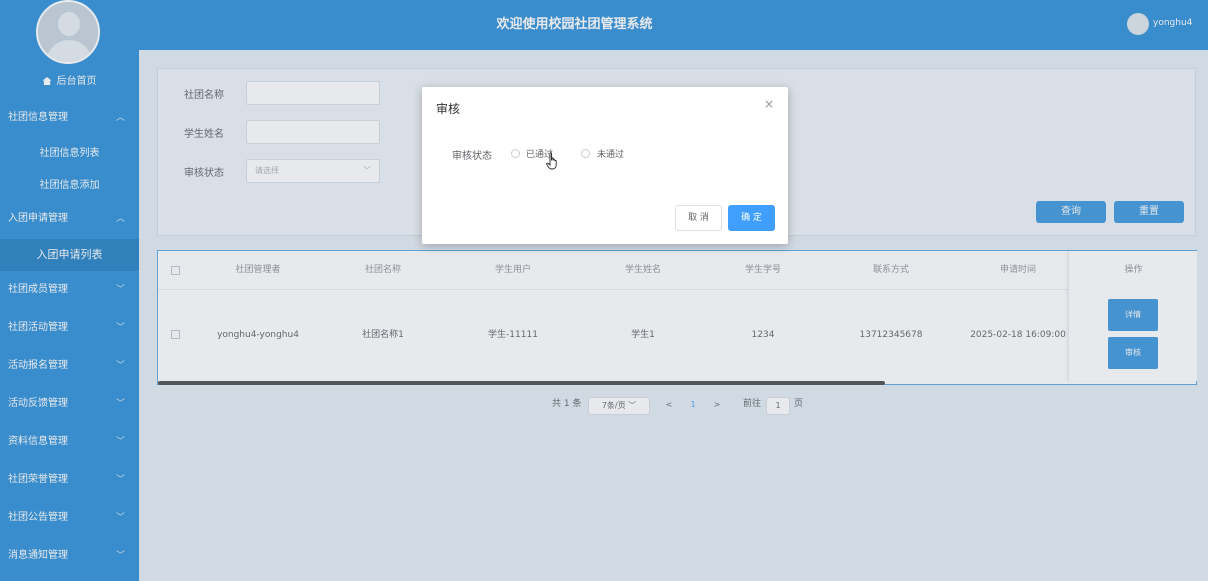 Image resolution: width=1208 pixels, height=581 pixels. What do you see at coordinates (551, 161) in the screenshot?
I see `hand-pointer-icon` at bounding box center [551, 161].